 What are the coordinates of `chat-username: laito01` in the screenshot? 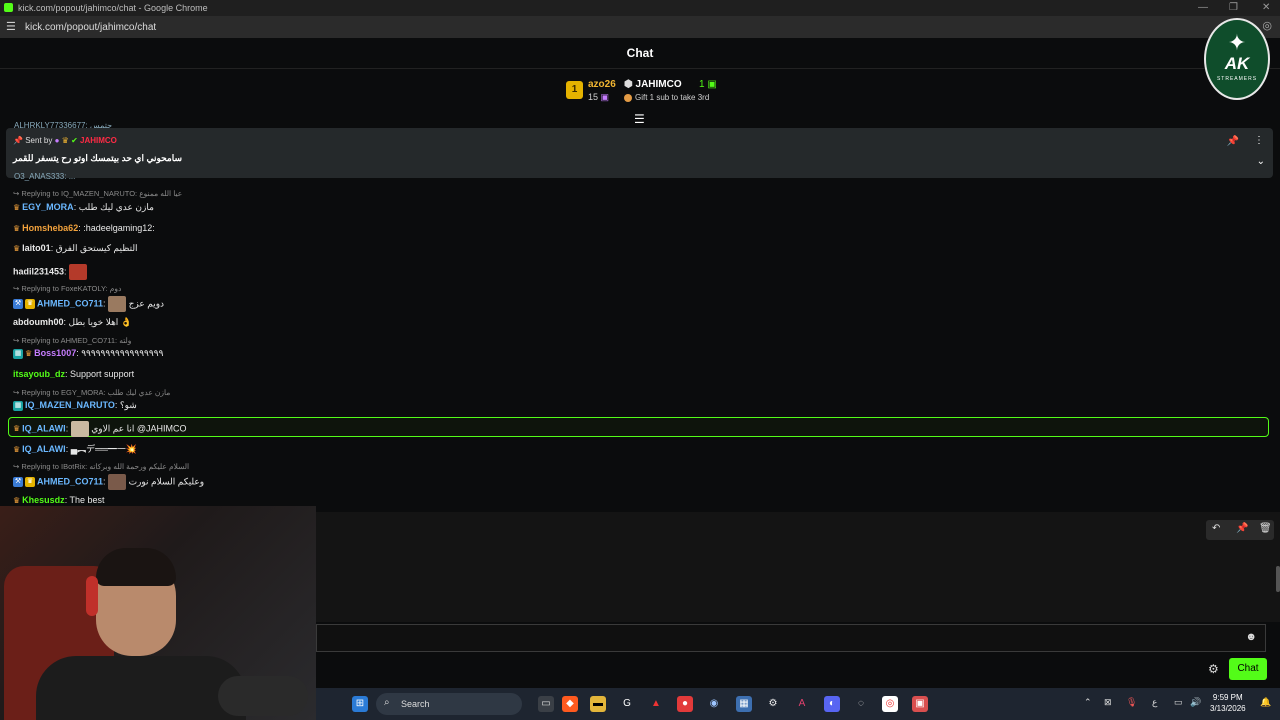 It's located at (36, 248).